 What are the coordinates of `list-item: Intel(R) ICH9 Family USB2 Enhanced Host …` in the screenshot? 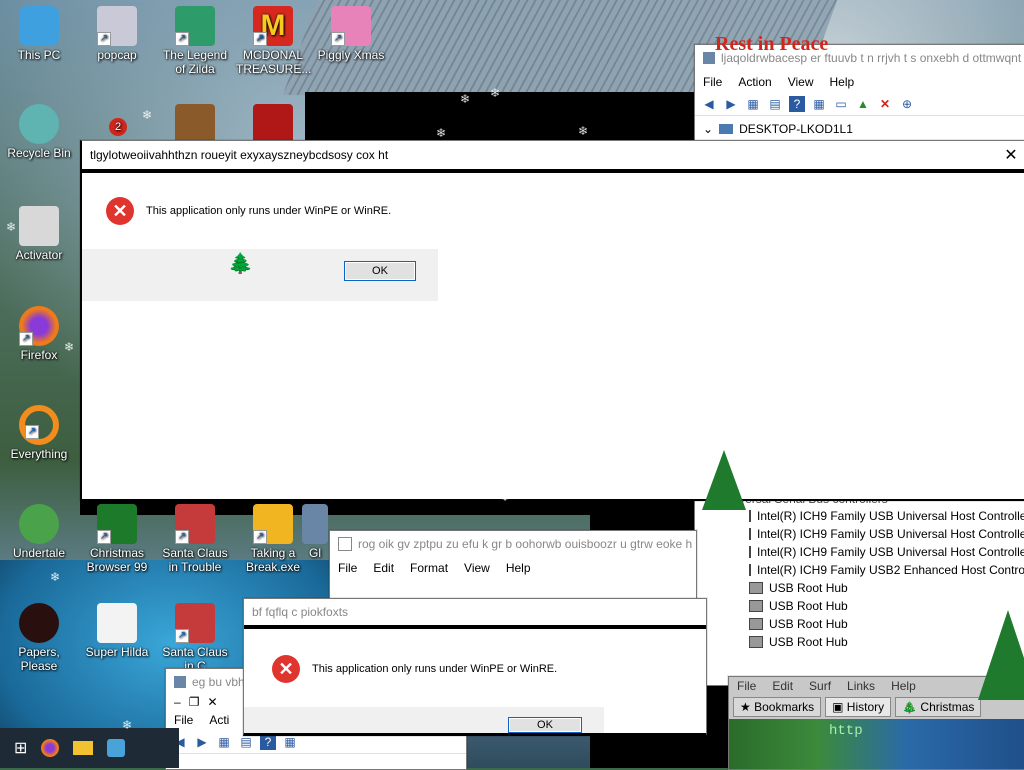 It's located at (864, 570).